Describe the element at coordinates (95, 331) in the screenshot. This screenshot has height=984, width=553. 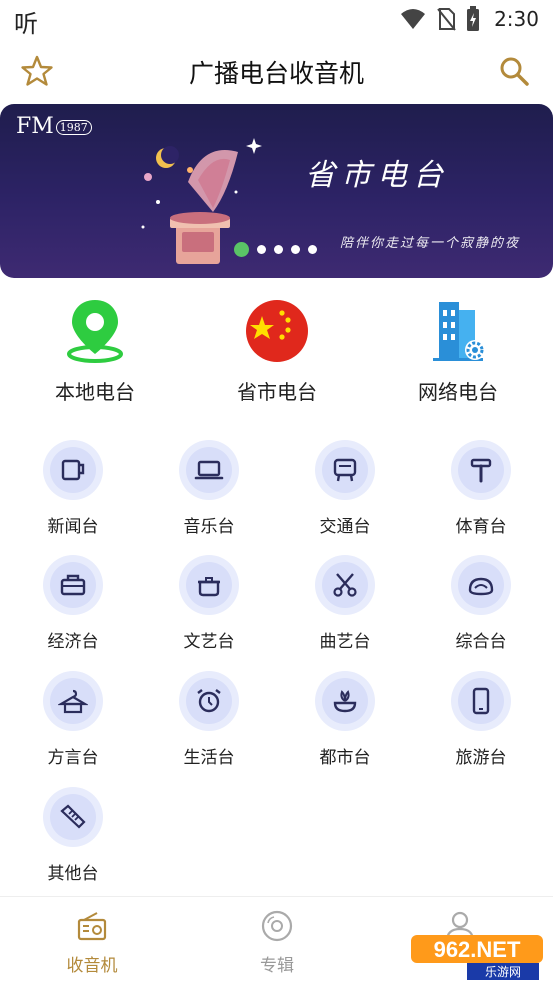
I see `location-pin-icon` at that location.